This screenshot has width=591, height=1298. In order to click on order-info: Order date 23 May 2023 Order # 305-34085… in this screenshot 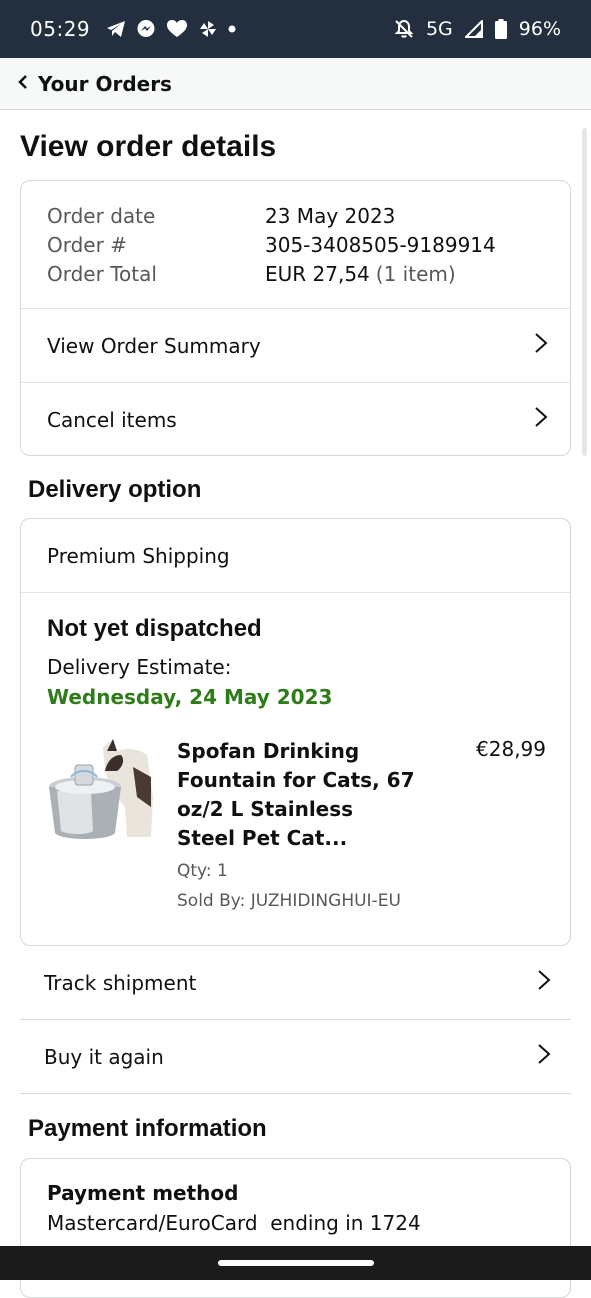, I will do `click(295, 244)`.